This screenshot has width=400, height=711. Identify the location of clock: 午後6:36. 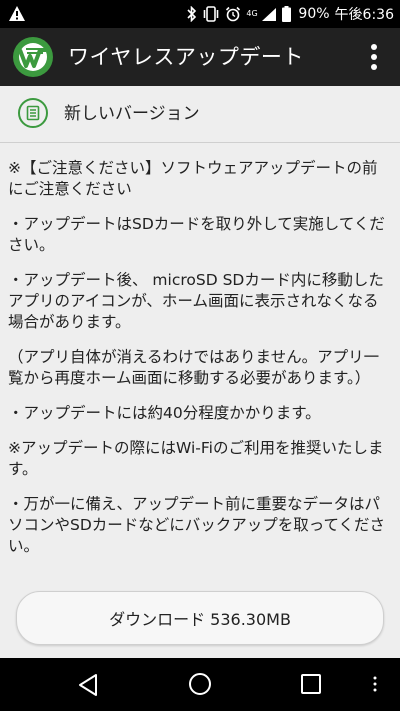
(364, 15).